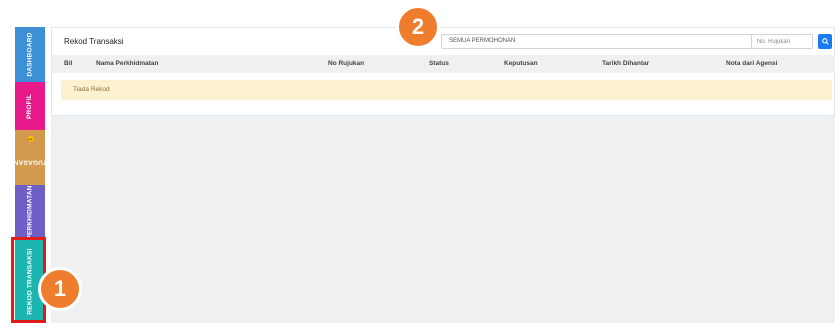  What do you see at coordinates (30, 281) in the screenshot?
I see `sidebar-tab-rekod-transaksi-label: REKOD TRANSAKSI` at bounding box center [30, 281].